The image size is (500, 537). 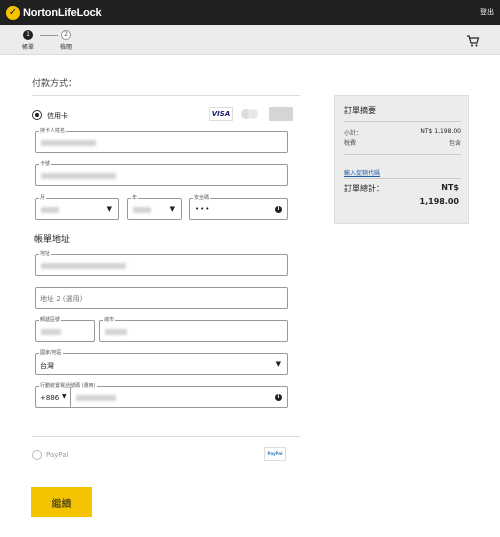 I want to click on address-field: 地址, so click(x=161, y=263).